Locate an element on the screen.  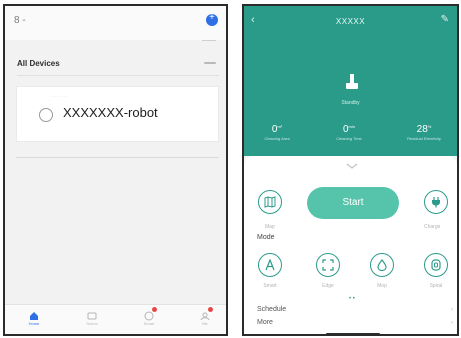
home-icon is located at coordinates (34, 314).